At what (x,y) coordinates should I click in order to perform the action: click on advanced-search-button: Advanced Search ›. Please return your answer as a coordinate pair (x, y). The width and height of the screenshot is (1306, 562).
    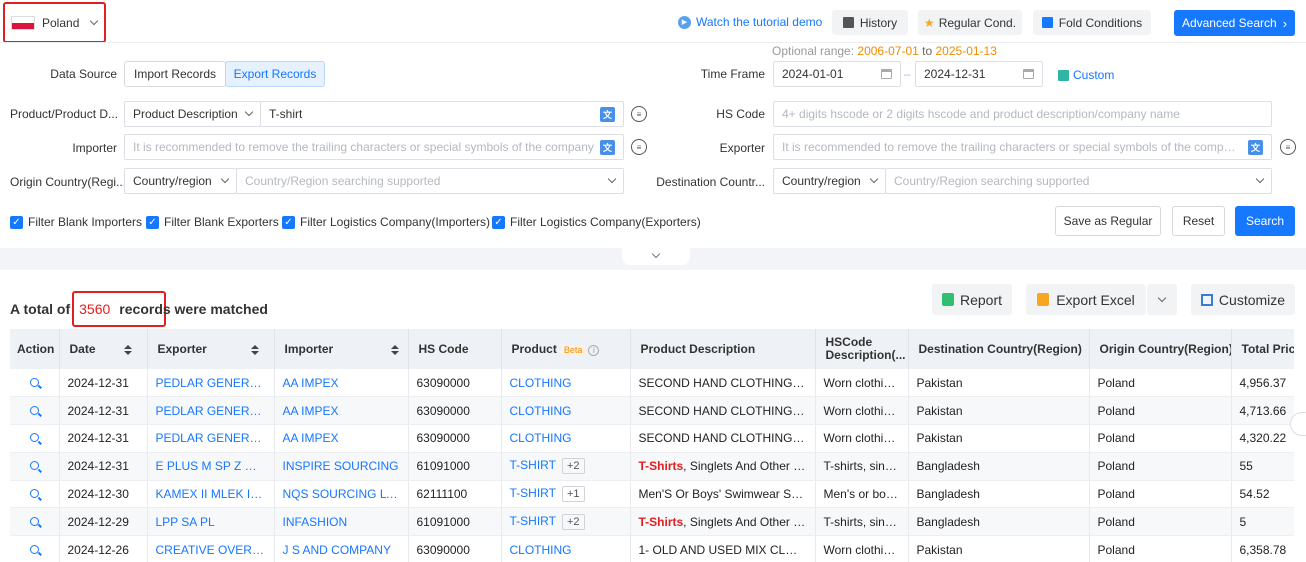
    Looking at the image, I should click on (1234, 23).